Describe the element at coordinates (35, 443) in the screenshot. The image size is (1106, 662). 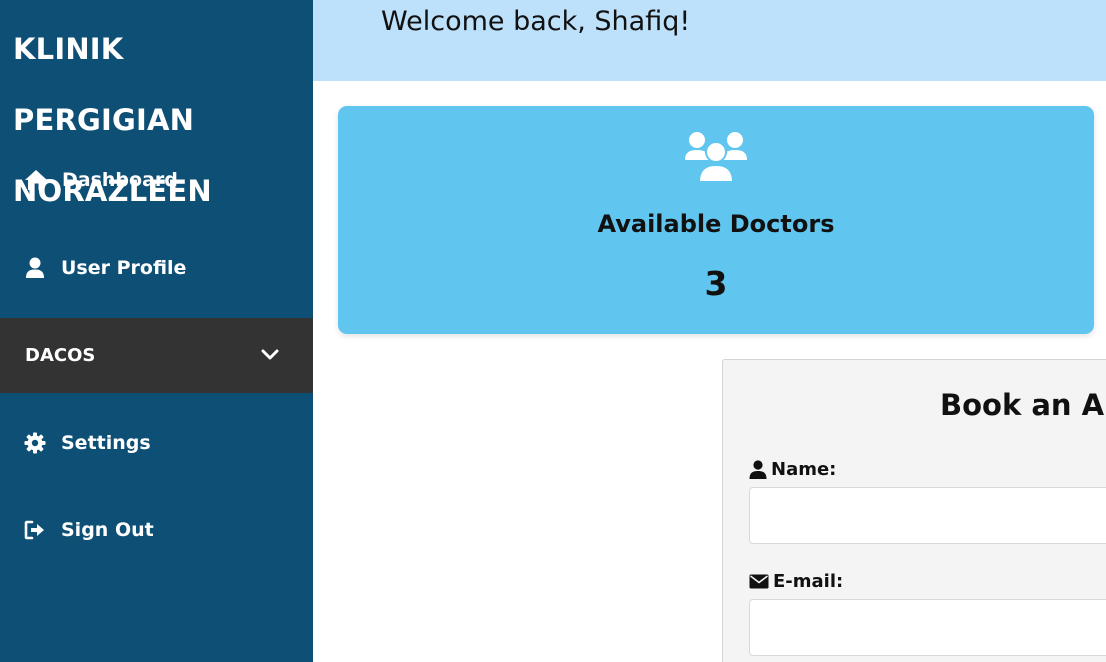
I see `gear-icon` at that location.